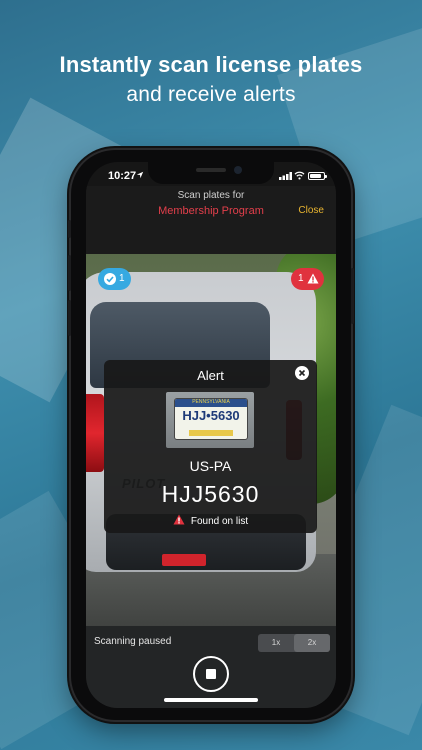 The width and height of the screenshot is (422, 750). I want to click on alert-count: 1, so click(301, 278).